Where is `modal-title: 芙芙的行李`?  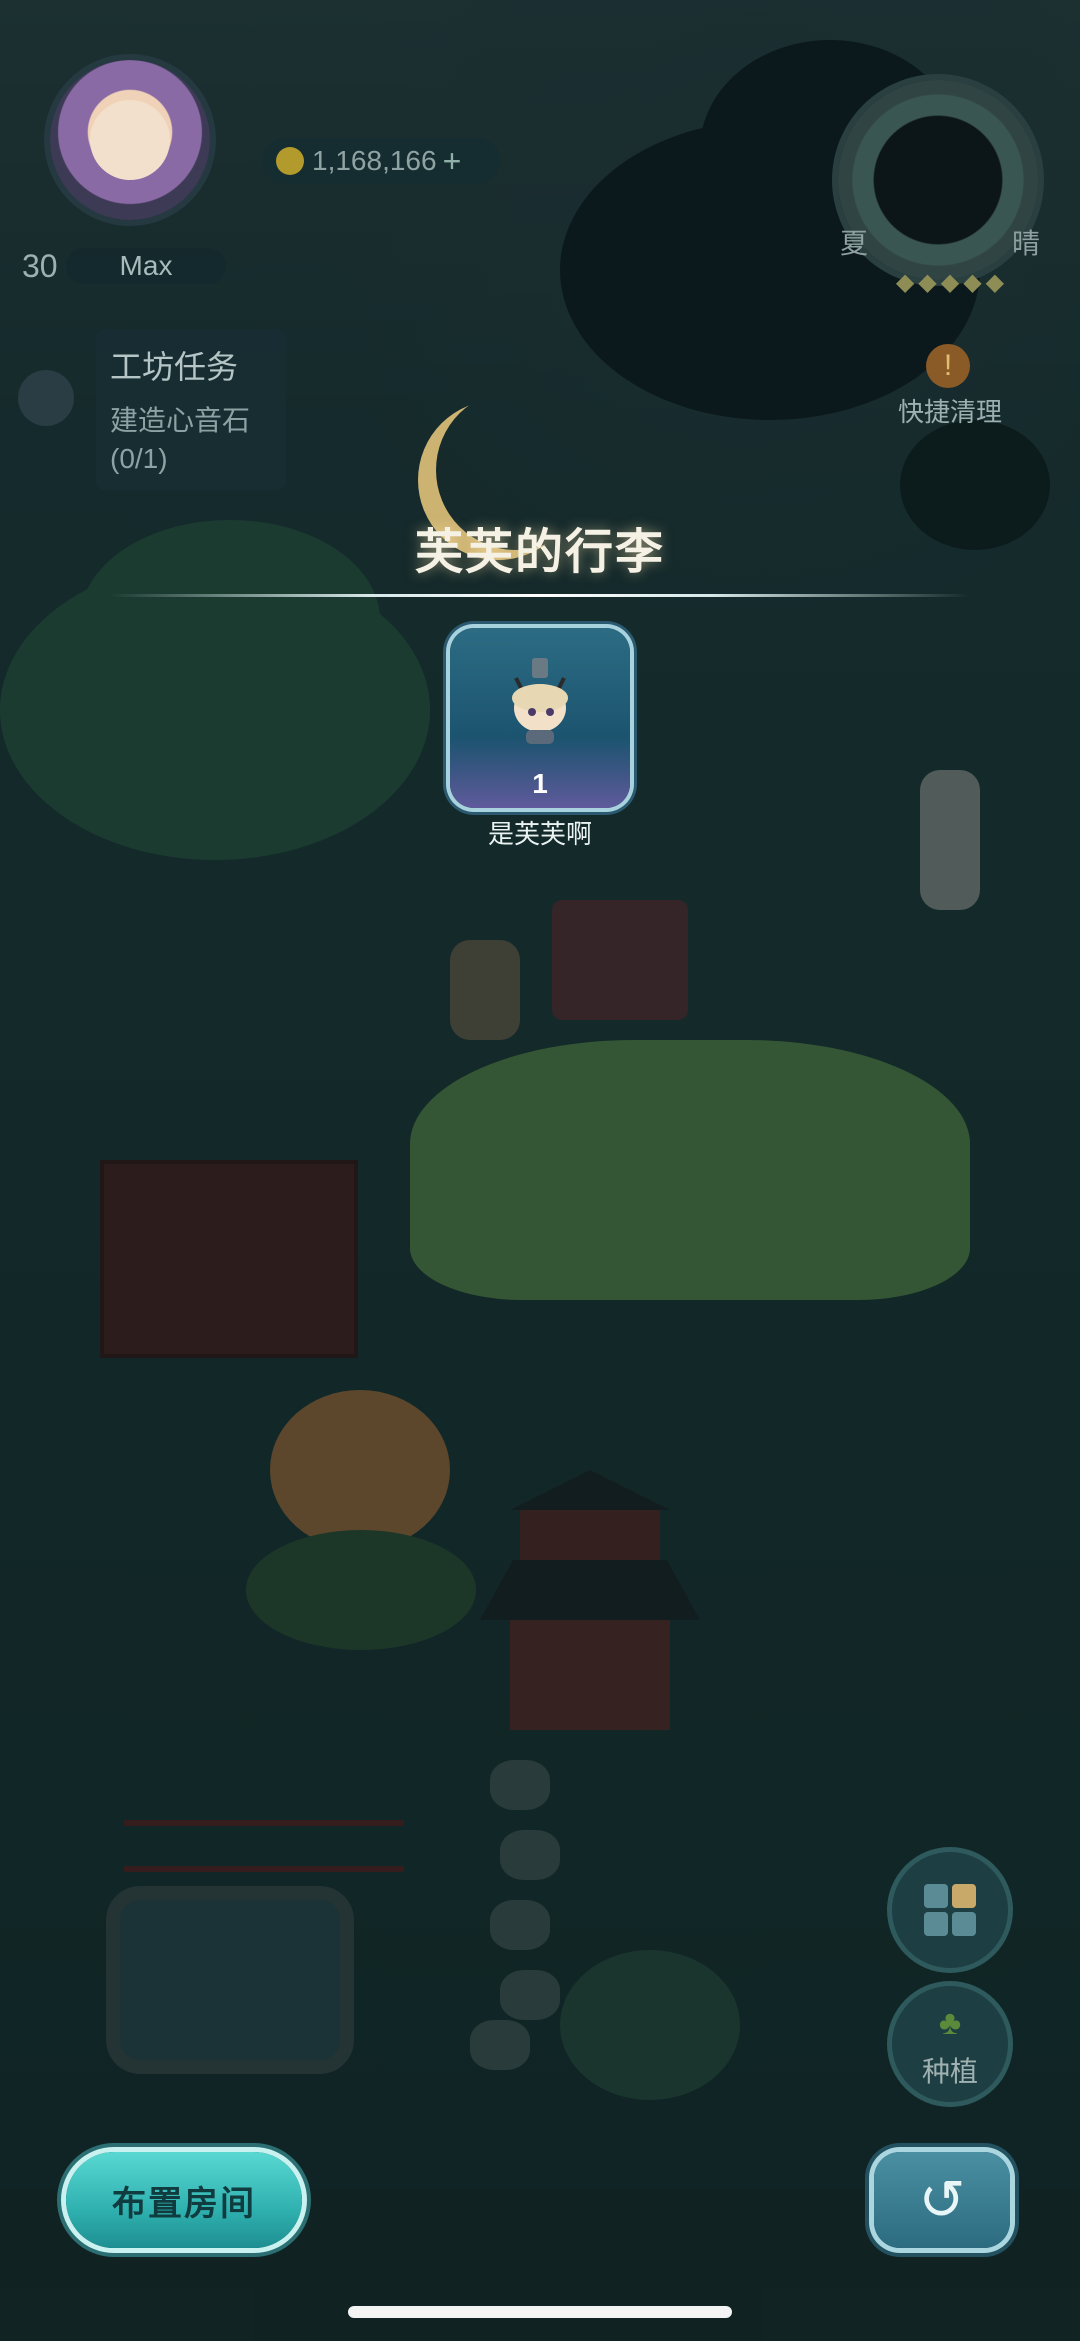 modal-title: 芙芙的行李 is located at coordinates (539, 552).